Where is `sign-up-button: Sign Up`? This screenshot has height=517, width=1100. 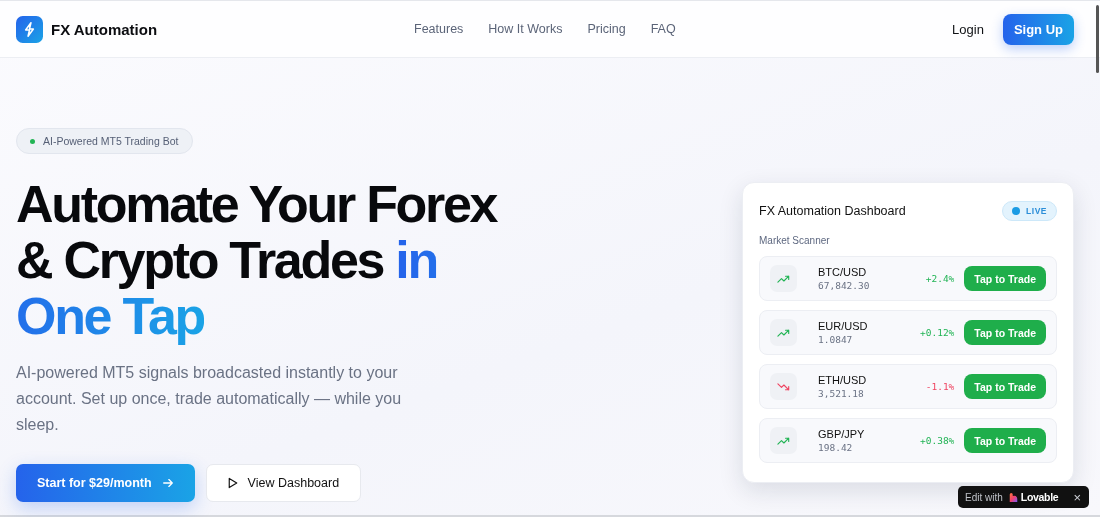 sign-up-button: Sign Up is located at coordinates (1038, 29).